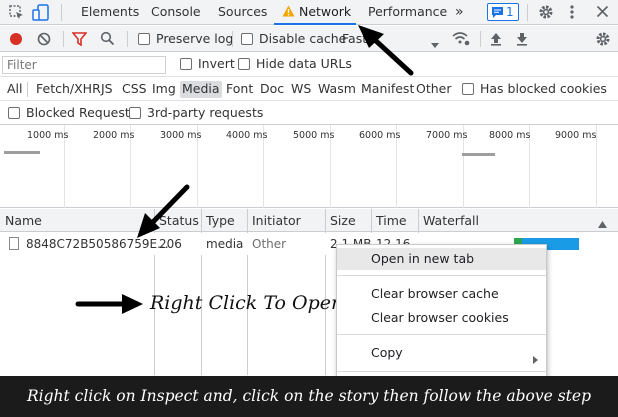 This screenshot has width=618, height=417. Describe the element at coordinates (441, 318) in the screenshot. I see `menu-item-clear-browser-cookies: Clear browser cookies` at that location.